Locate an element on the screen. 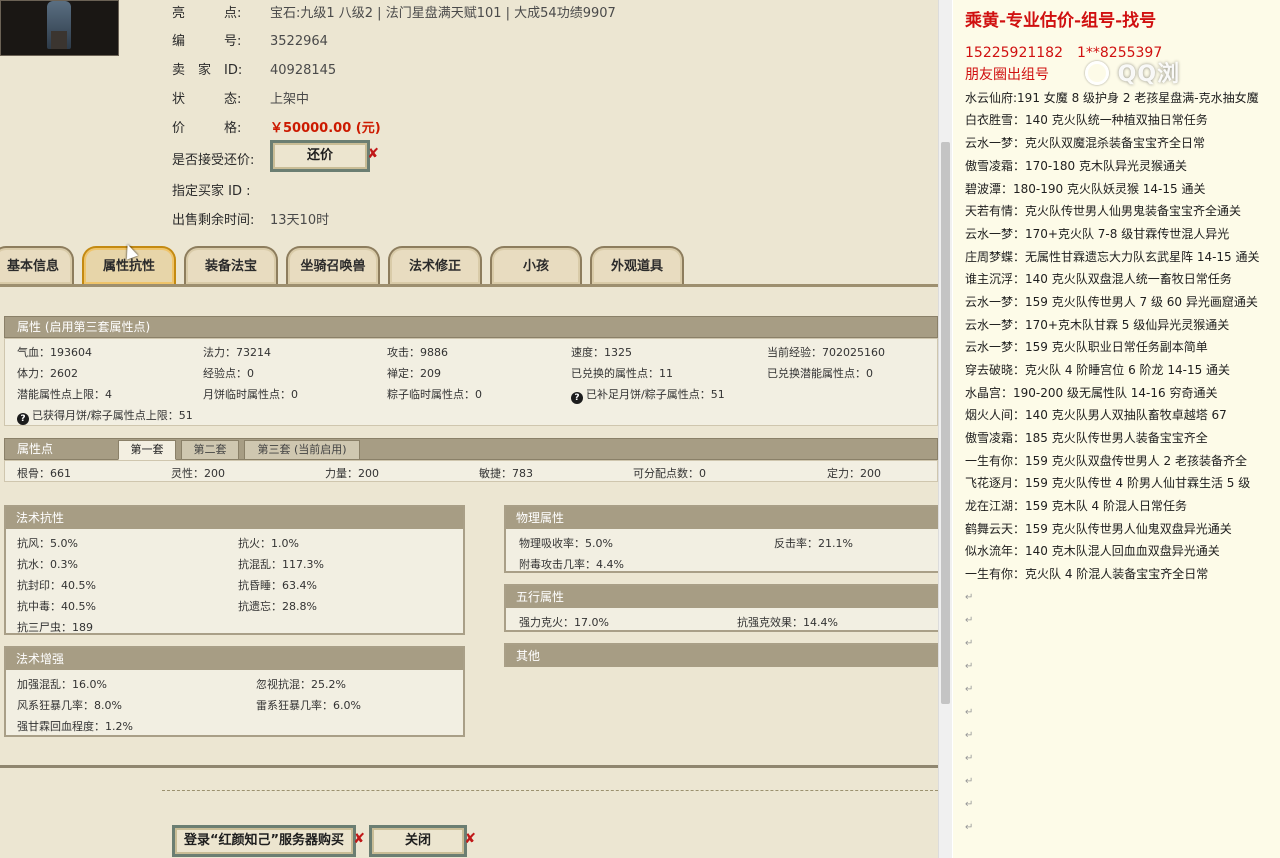  point-cell: 敏捷：783 is located at coordinates (506, 473).